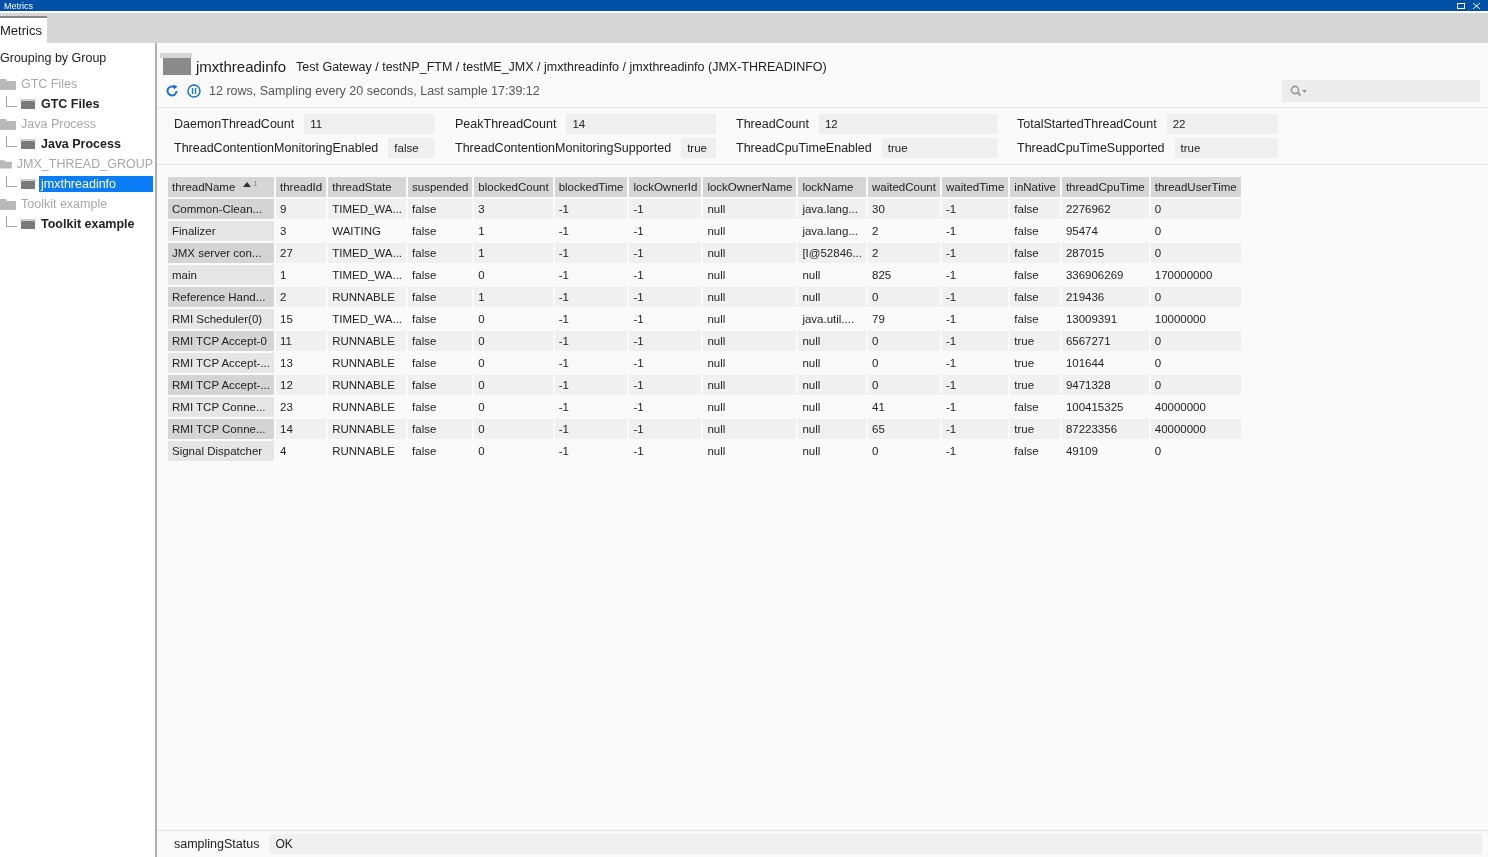 The width and height of the screenshot is (1488, 857). Describe the element at coordinates (750, 187) in the screenshot. I see `column-header: lockOwnerName` at that location.